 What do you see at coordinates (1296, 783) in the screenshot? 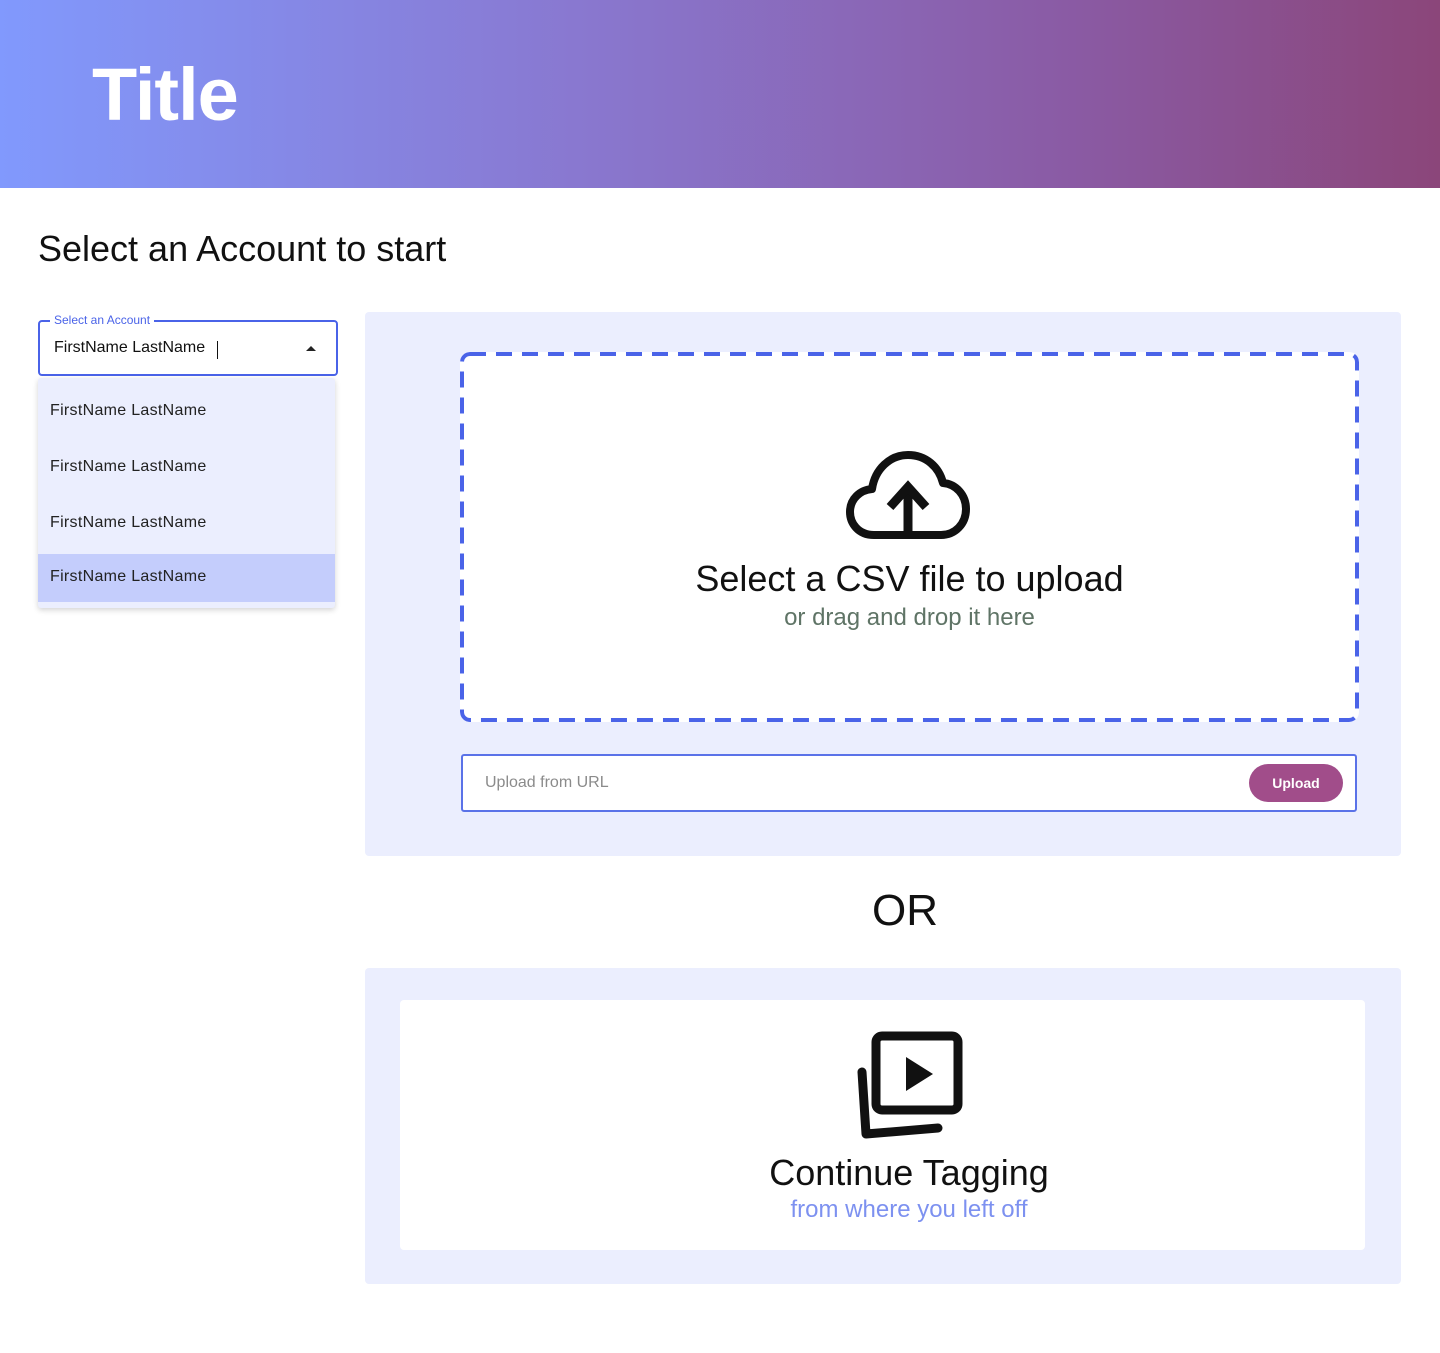
I see `upload-button: Upload` at bounding box center [1296, 783].